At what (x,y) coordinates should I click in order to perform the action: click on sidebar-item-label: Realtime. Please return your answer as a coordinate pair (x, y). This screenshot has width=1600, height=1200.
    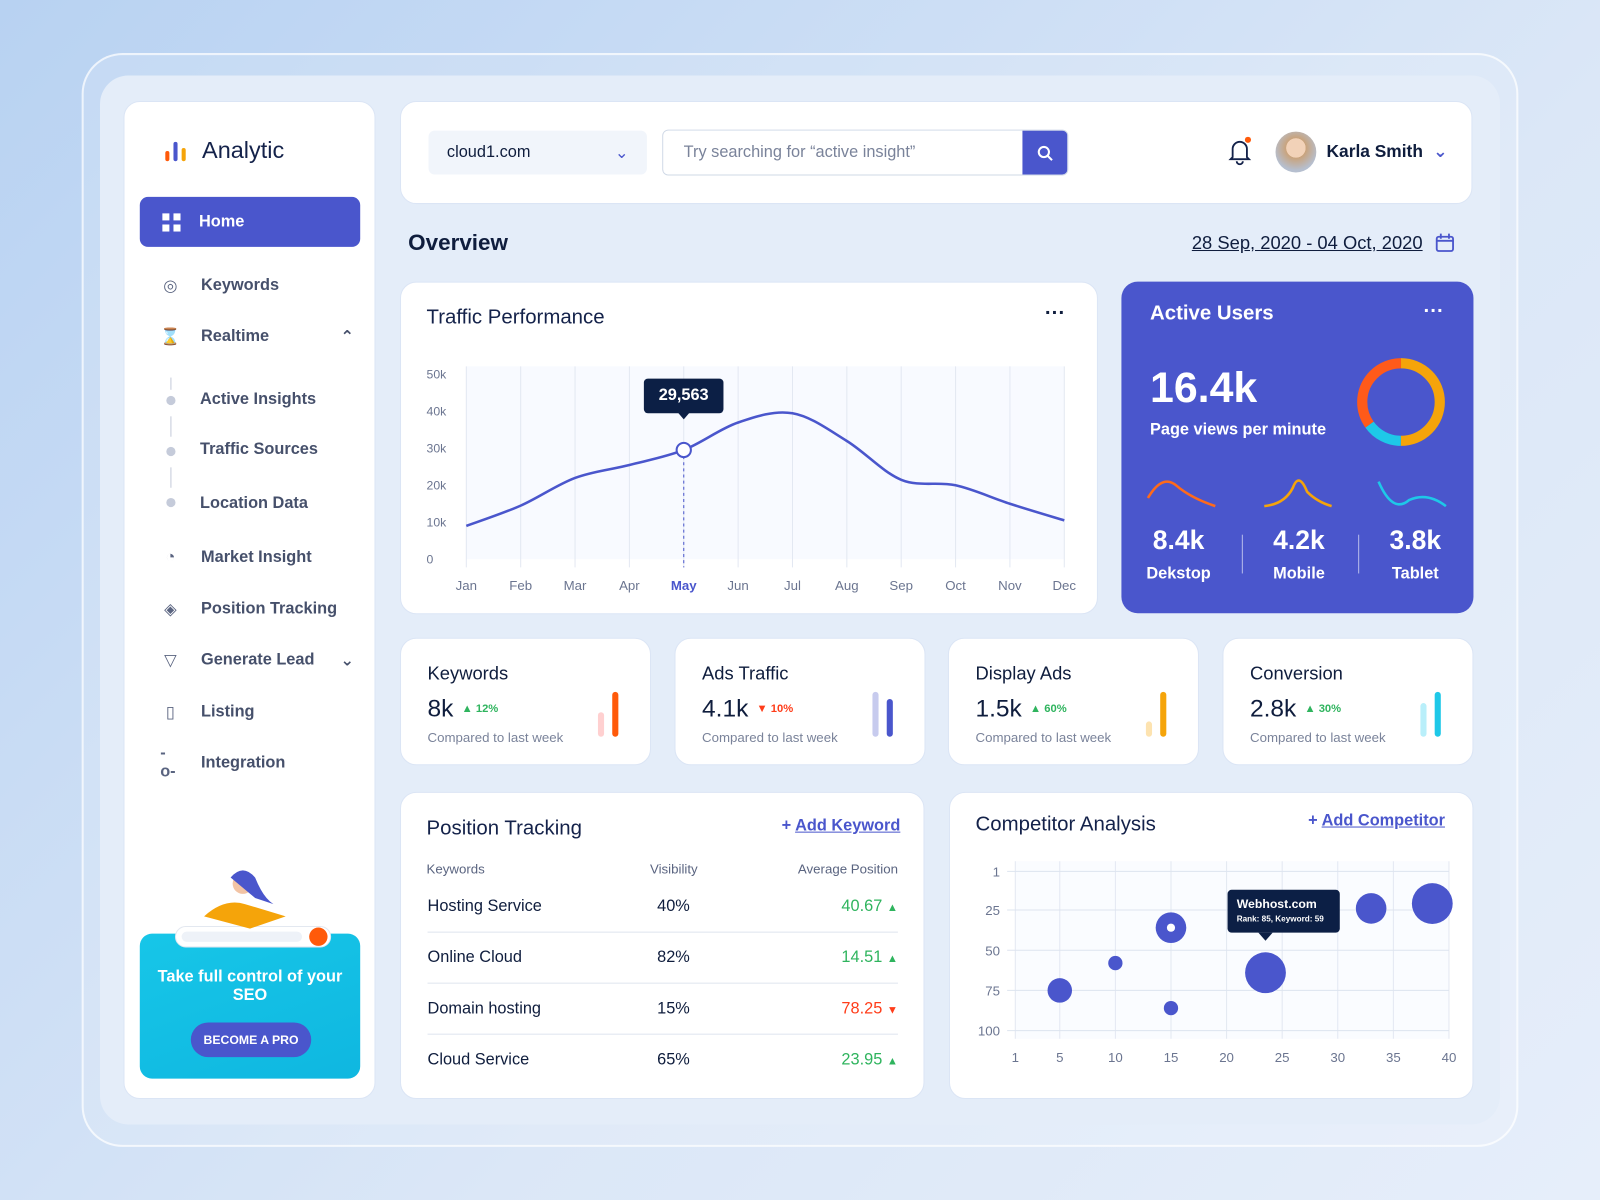
    Looking at the image, I should click on (235, 336).